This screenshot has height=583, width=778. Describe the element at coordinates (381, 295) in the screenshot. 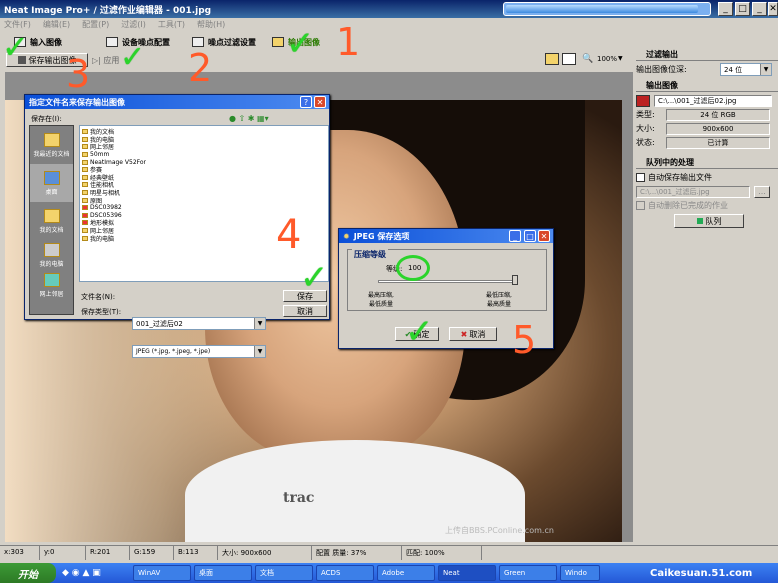

I see `min-quality-line1: 最高压缩,` at that location.